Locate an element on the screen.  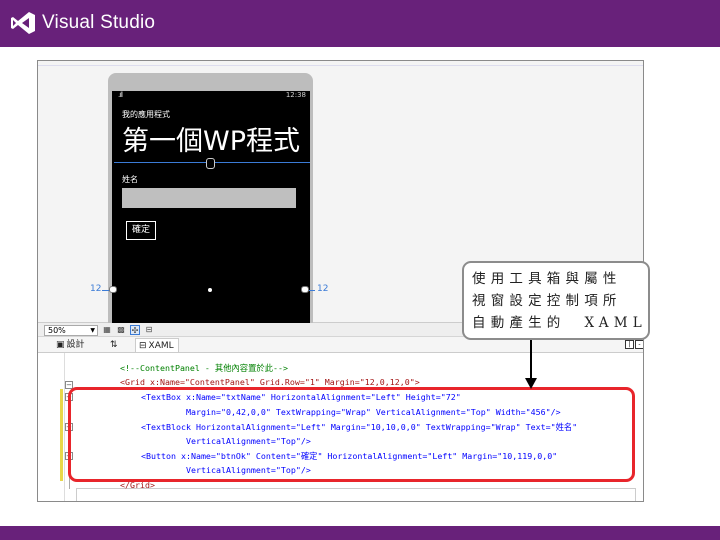
ok-button: 確定 is located at coordinates (141, 230).